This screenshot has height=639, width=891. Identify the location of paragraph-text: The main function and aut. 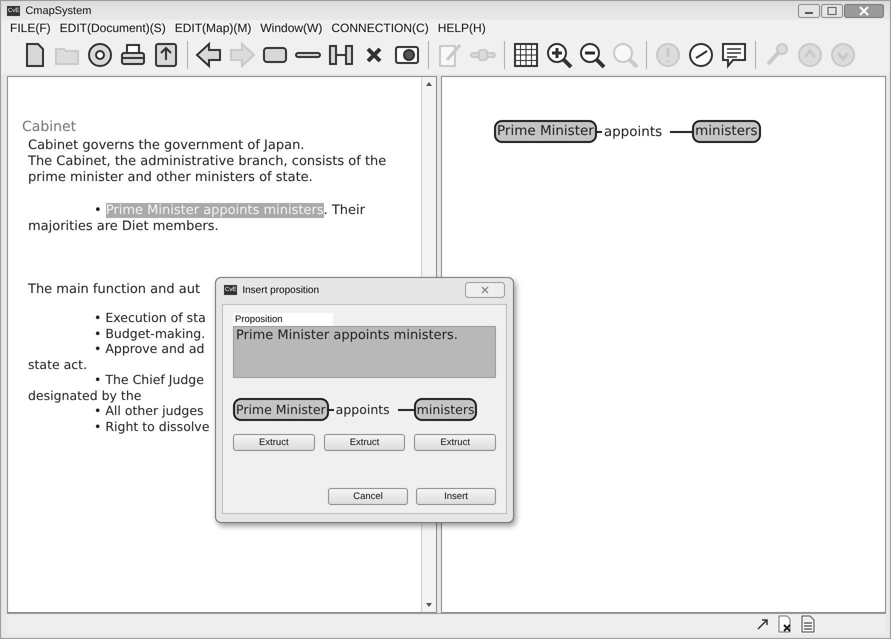
(113, 290).